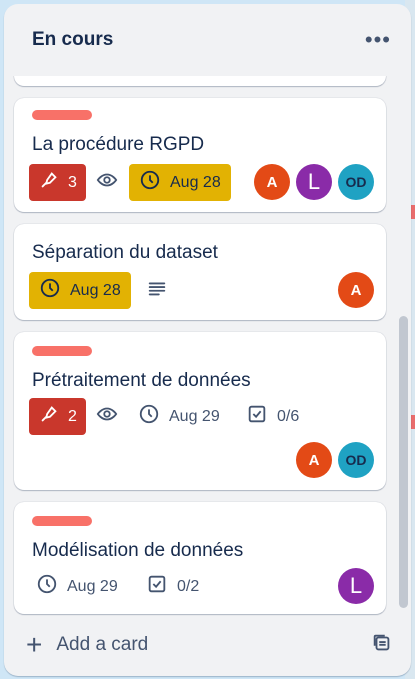  I want to click on card-title: Prétraitement de données, so click(141, 380).